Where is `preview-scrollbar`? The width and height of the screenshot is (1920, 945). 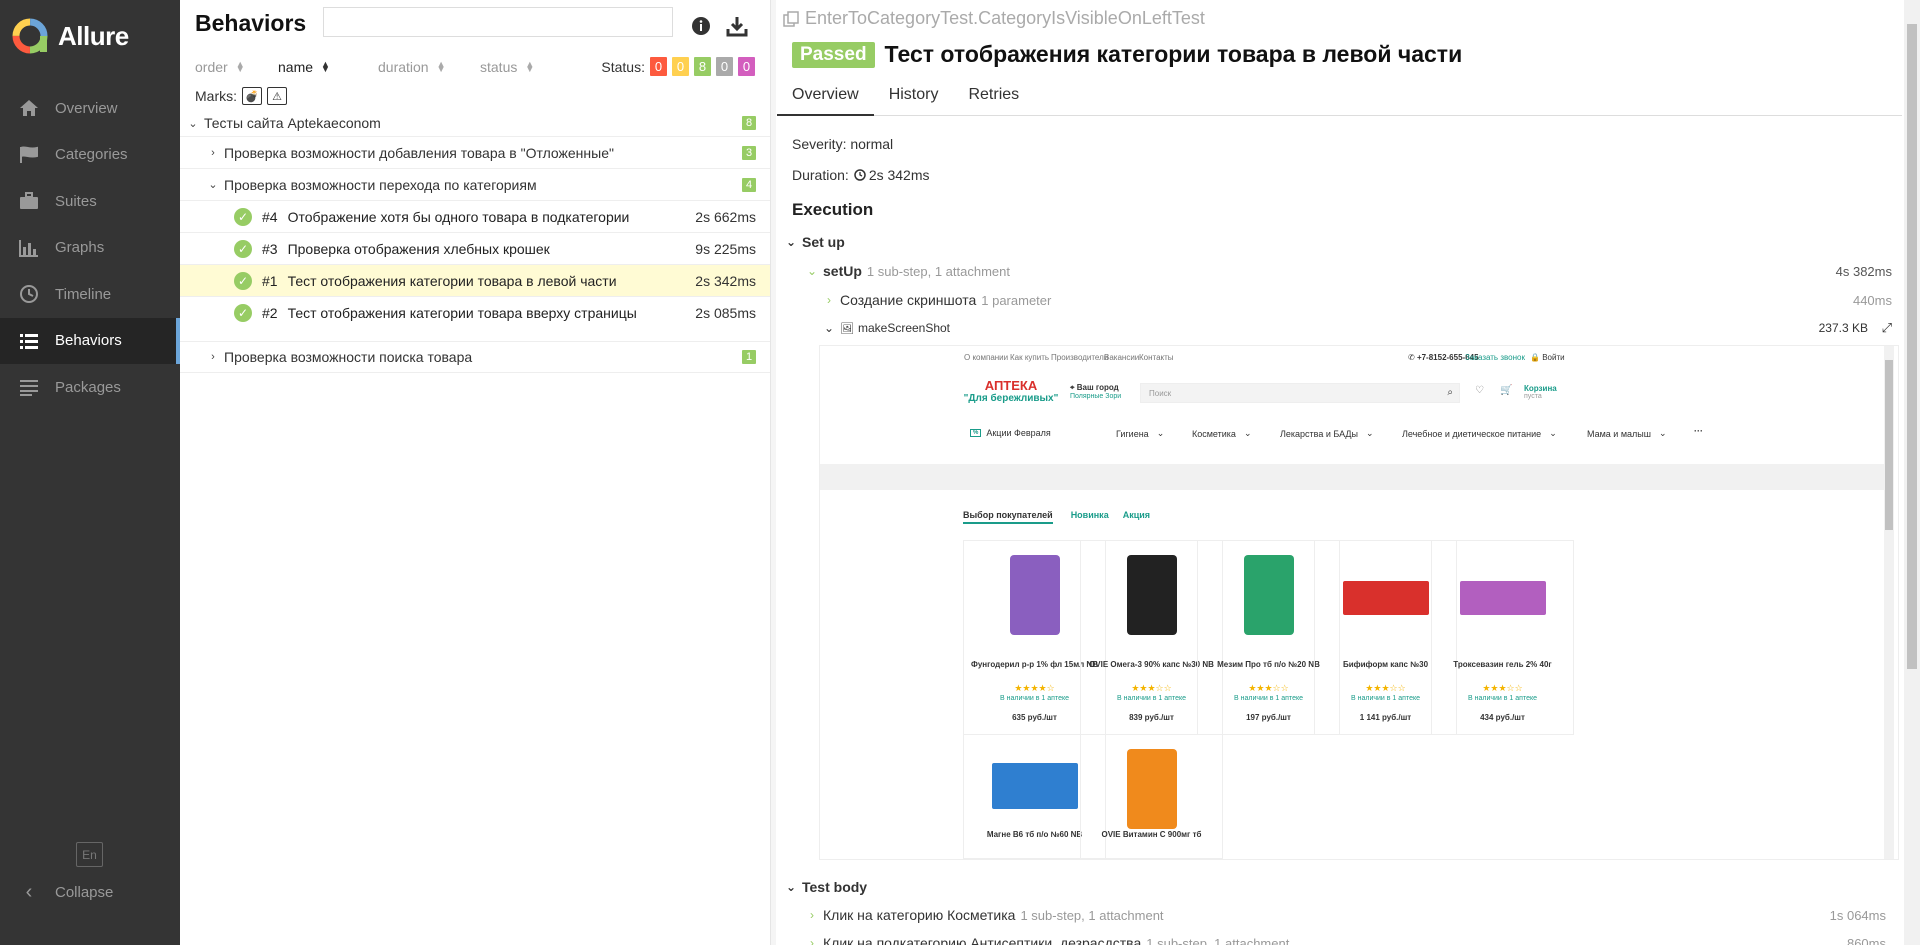 preview-scrollbar is located at coordinates (1889, 602).